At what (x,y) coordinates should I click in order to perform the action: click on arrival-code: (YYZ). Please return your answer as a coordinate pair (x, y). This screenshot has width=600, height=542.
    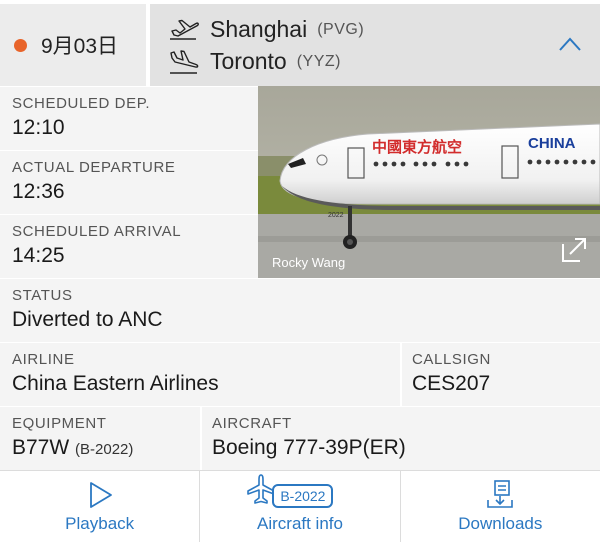
    Looking at the image, I should click on (318, 61).